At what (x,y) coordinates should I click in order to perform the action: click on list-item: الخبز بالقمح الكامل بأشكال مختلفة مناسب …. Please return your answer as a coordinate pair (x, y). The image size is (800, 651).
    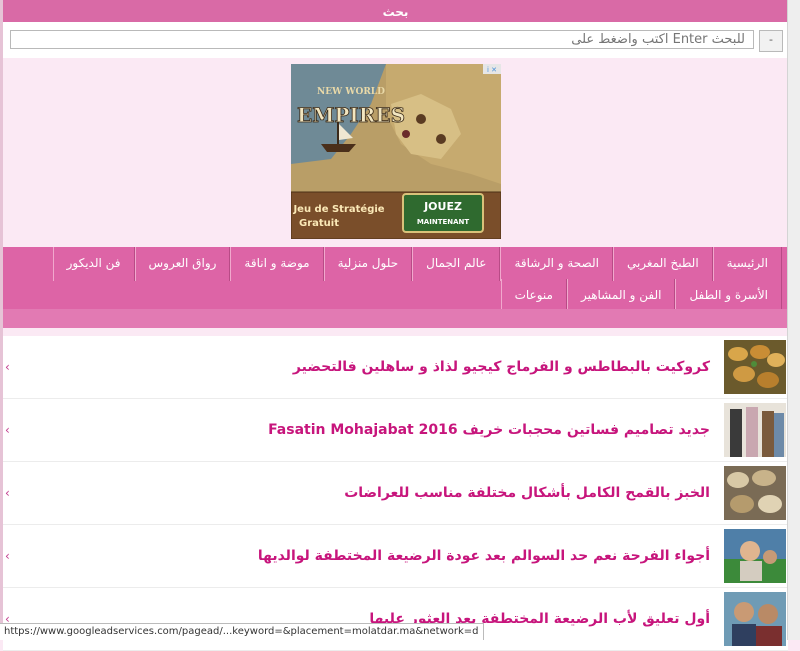
    Looking at the image, I should click on (395, 493).